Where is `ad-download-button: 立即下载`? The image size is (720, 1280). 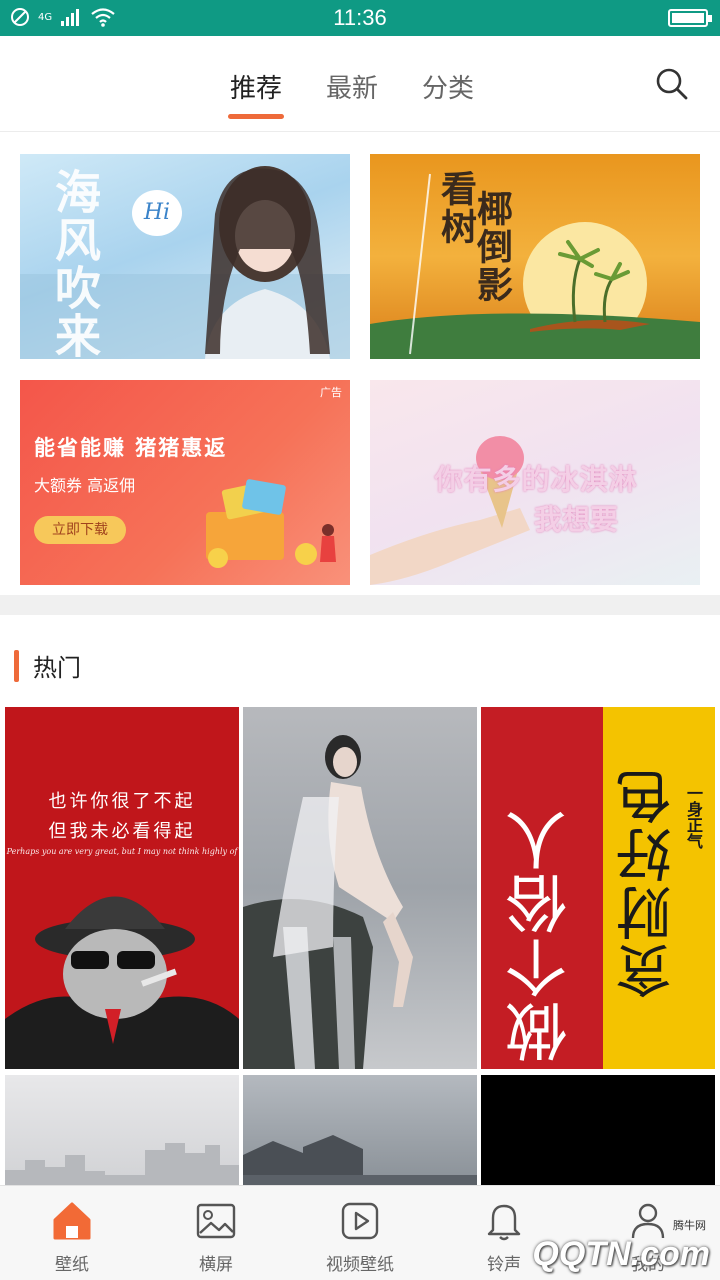
ad-download-button: 立即下载 is located at coordinates (80, 530).